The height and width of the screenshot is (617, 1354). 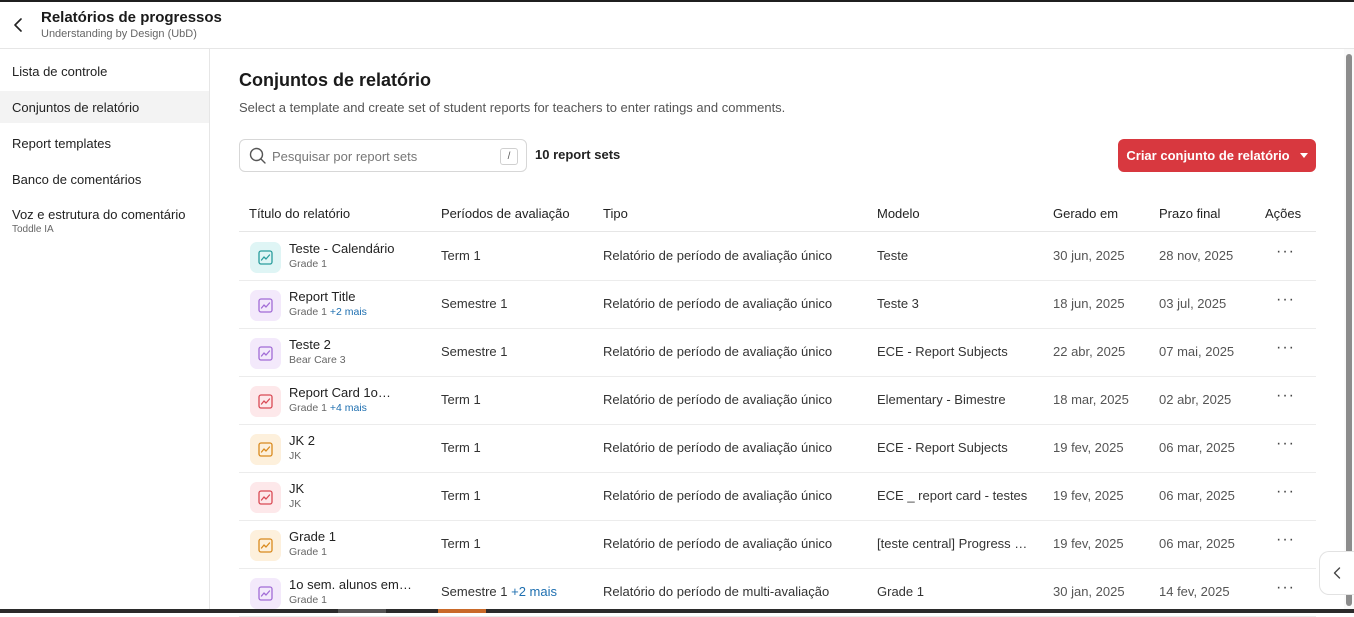 I want to click on deadline-date: 28 nov, 2025, so click(x=1196, y=255).